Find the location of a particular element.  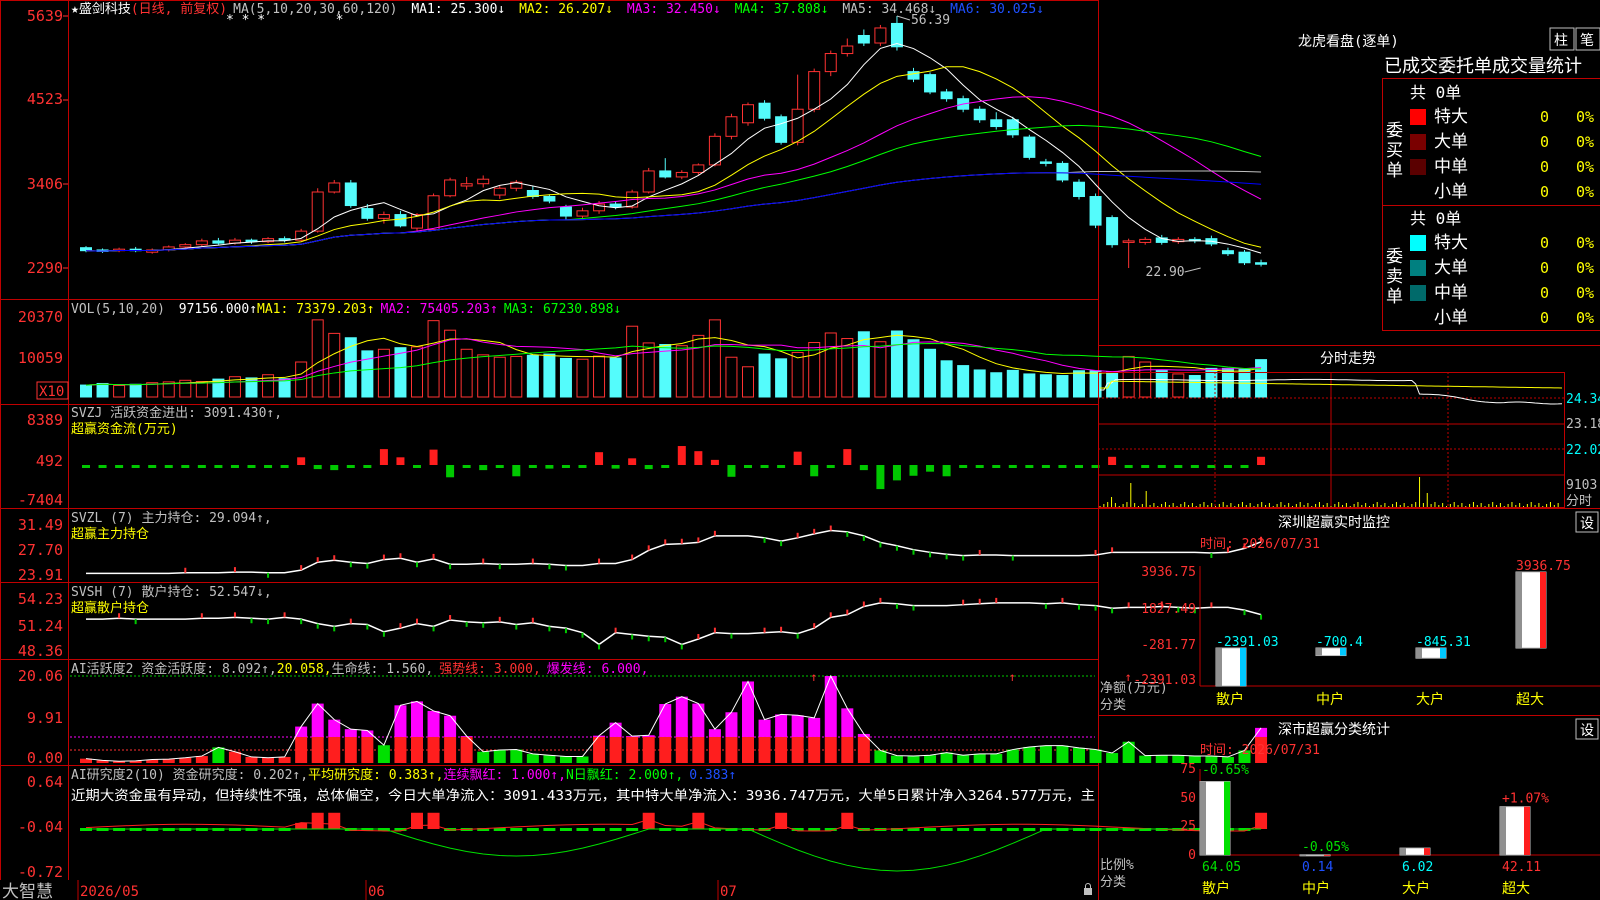

svsh-tick: 54.23 is located at coordinates (40, 599).